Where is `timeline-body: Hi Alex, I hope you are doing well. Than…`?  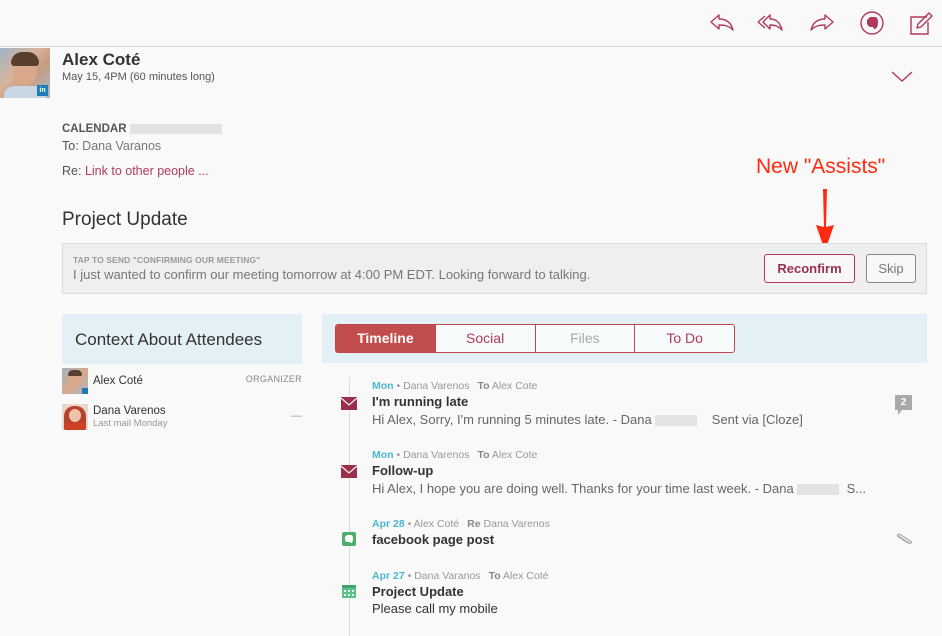
timeline-body: Hi Alex, I hope you are doing well. Than… is located at coordinates (619, 488).